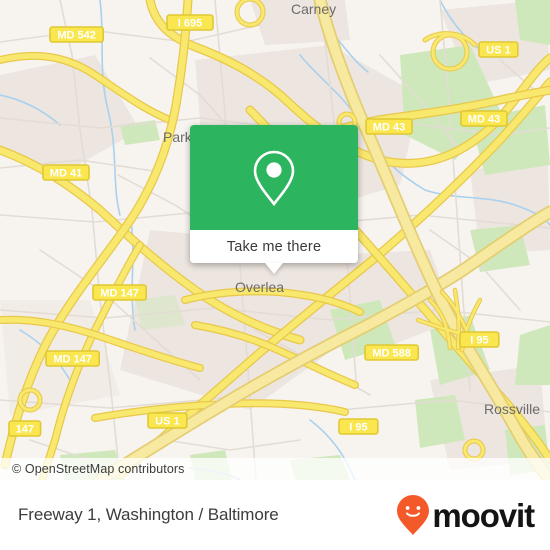  I want to click on road-shield-label: MD 588, so click(391, 353).